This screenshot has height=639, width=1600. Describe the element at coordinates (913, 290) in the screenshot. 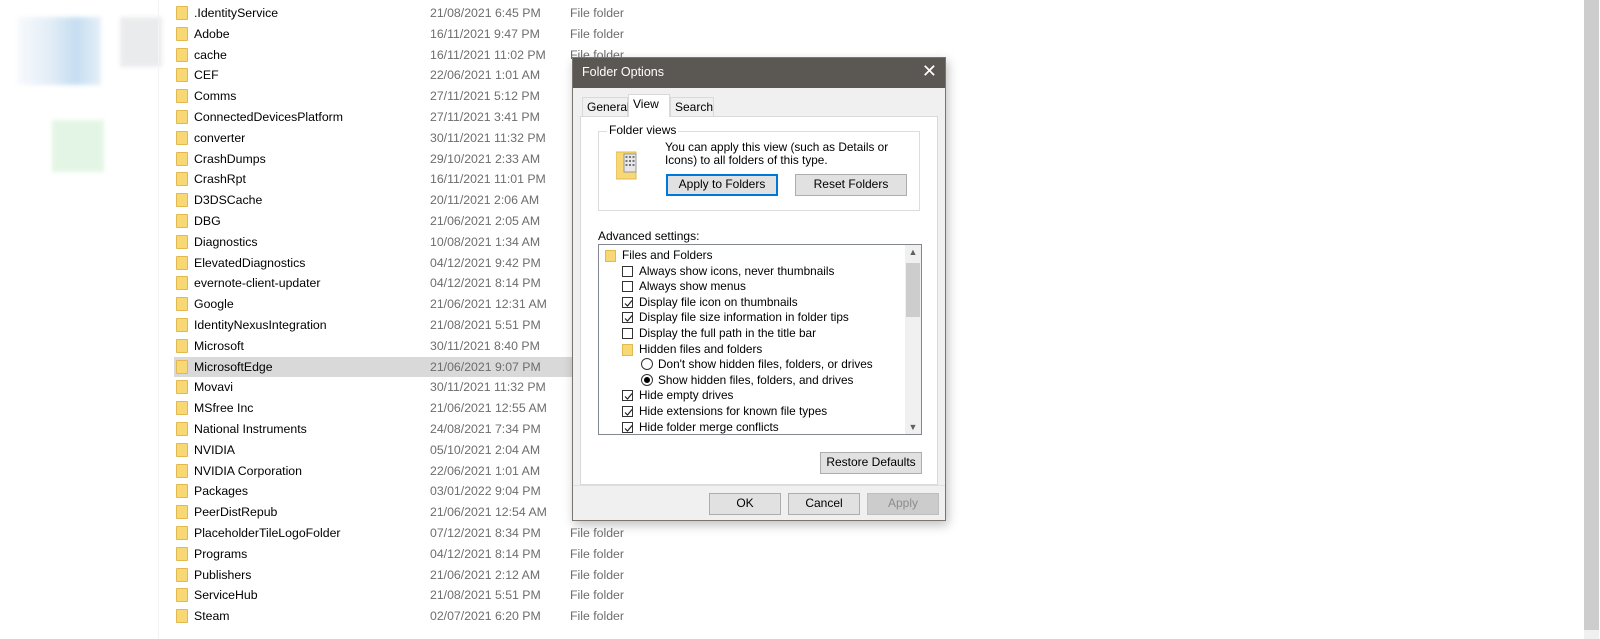

I see `scrollbar-thumb` at that location.